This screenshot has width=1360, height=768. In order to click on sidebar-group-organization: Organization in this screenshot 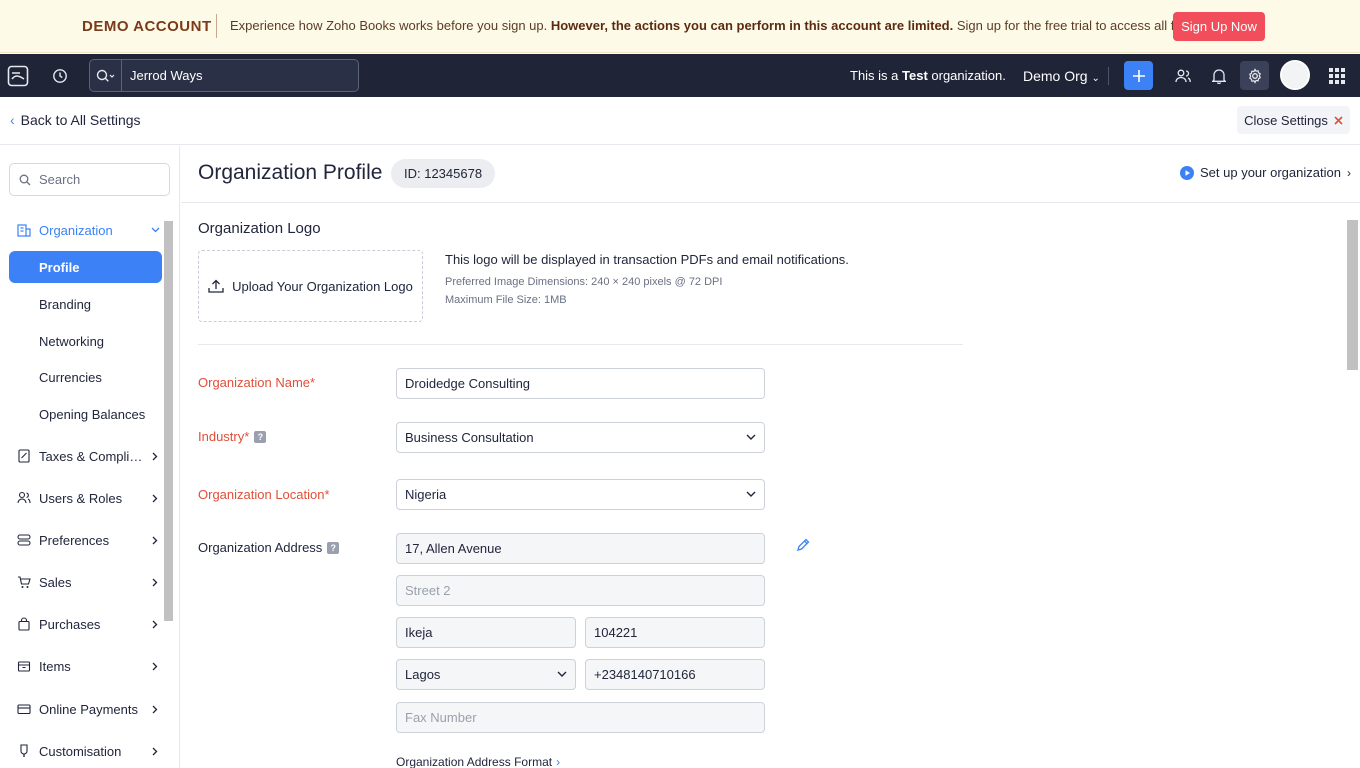, I will do `click(85, 230)`.